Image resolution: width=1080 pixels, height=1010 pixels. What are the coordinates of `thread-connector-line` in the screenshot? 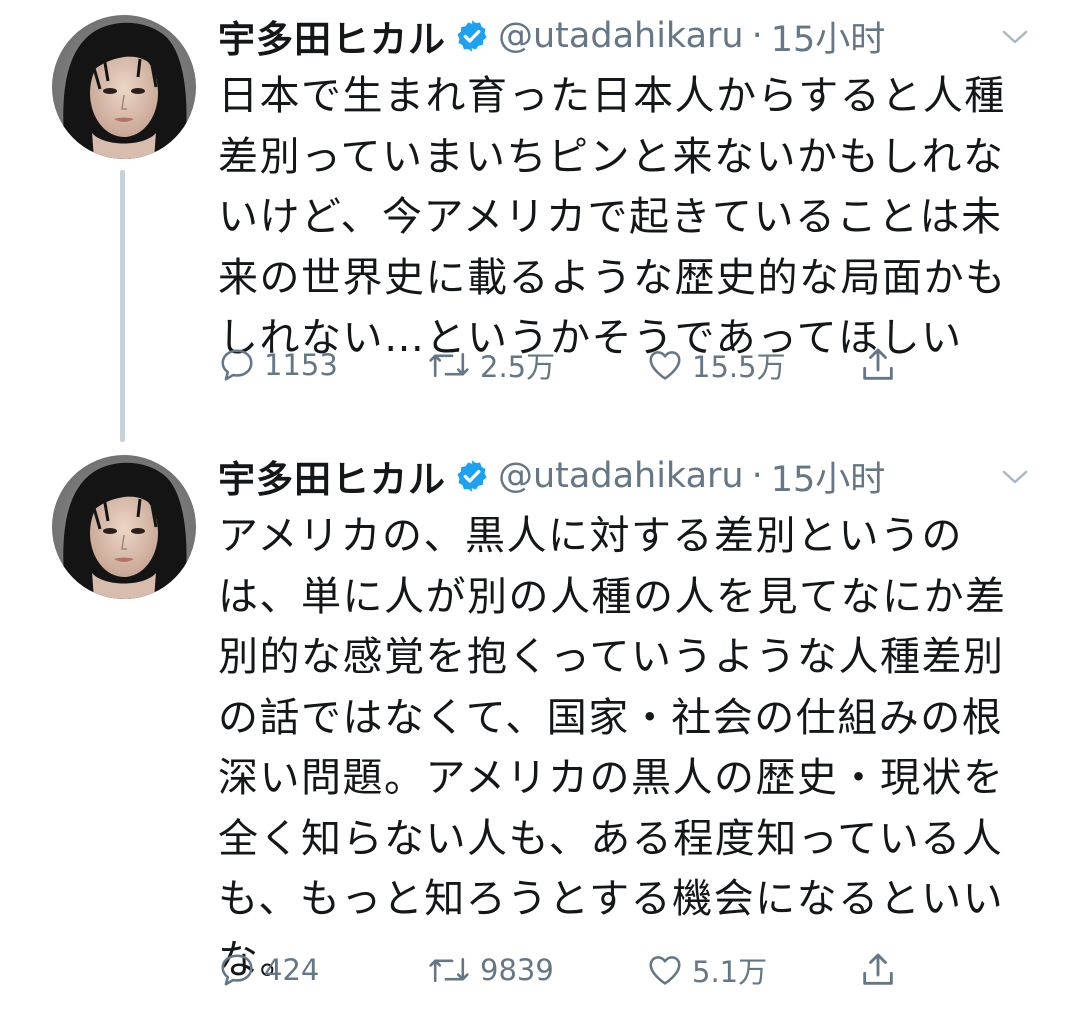 It's located at (122, 306).